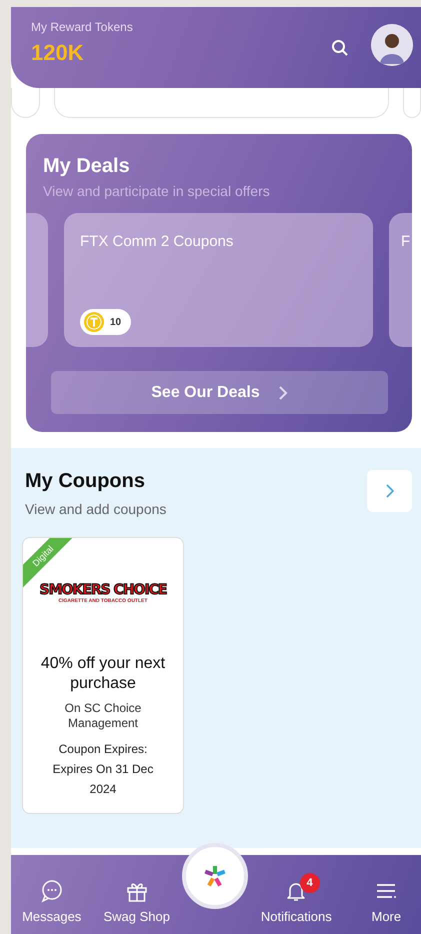 This screenshot has height=934, width=421. What do you see at coordinates (136, 898) in the screenshot?
I see `nav-tab: Swag Shop` at bounding box center [136, 898].